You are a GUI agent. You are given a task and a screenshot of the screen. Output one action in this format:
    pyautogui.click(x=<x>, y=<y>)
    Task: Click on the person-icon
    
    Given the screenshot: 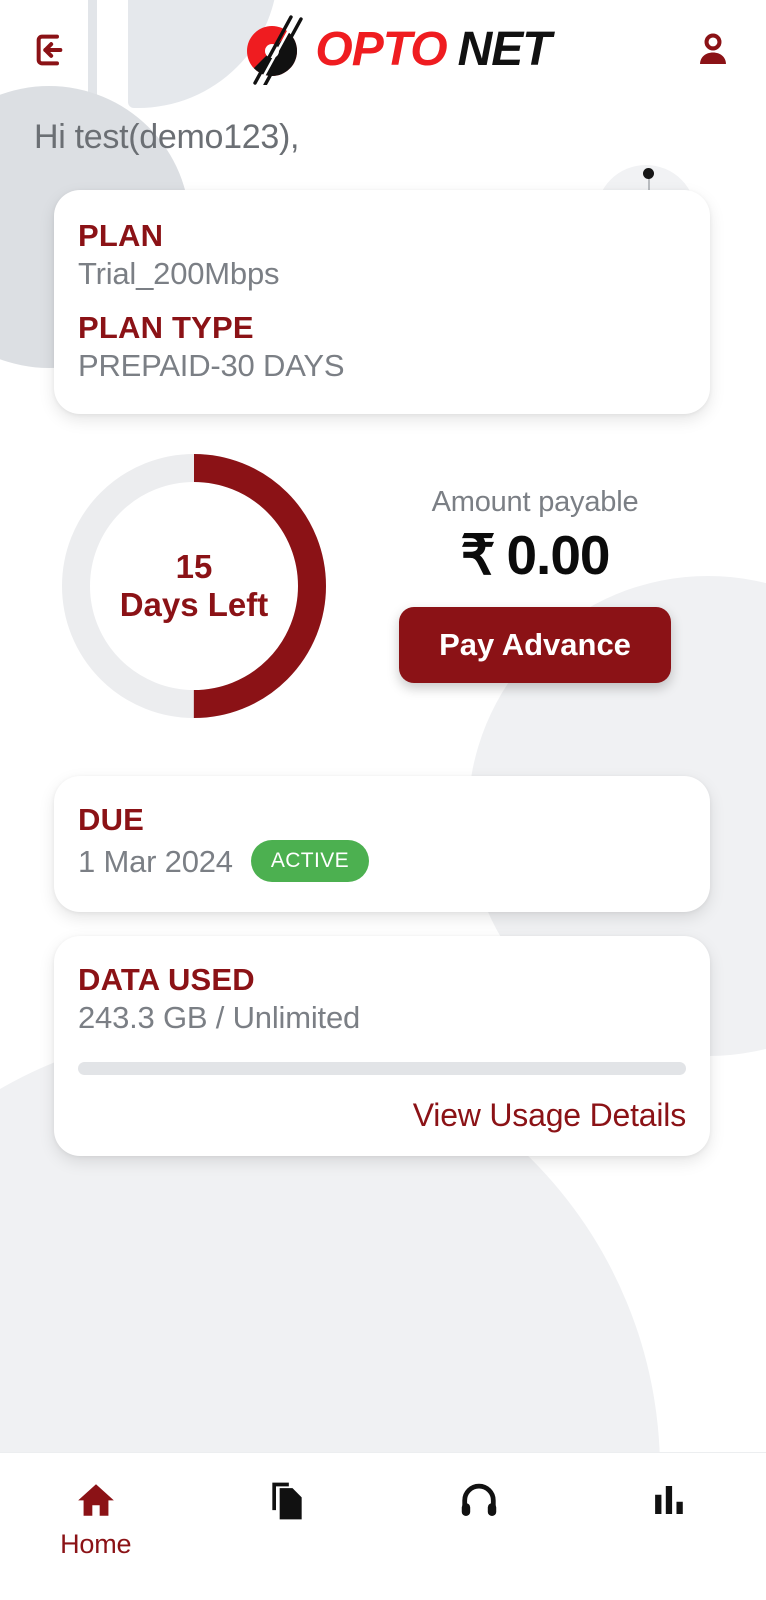 What is the action you would take?
    pyautogui.click(x=713, y=48)
    